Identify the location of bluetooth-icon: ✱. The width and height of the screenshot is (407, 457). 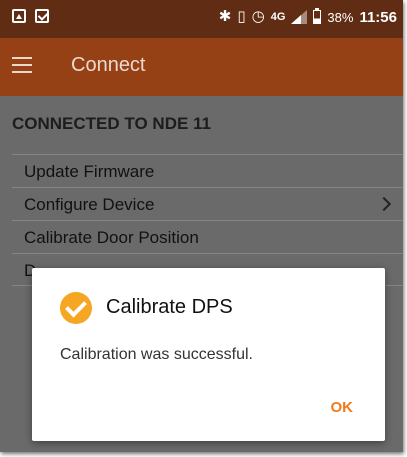
(225, 16).